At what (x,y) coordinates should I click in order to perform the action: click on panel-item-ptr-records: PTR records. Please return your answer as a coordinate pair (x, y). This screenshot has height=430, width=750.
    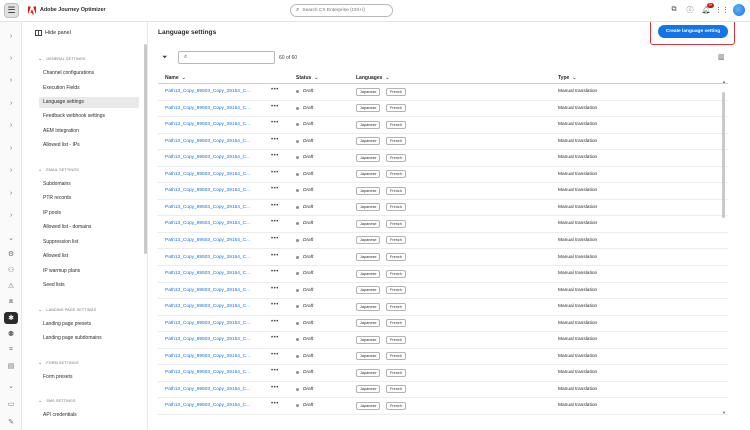
    Looking at the image, I should click on (89, 198).